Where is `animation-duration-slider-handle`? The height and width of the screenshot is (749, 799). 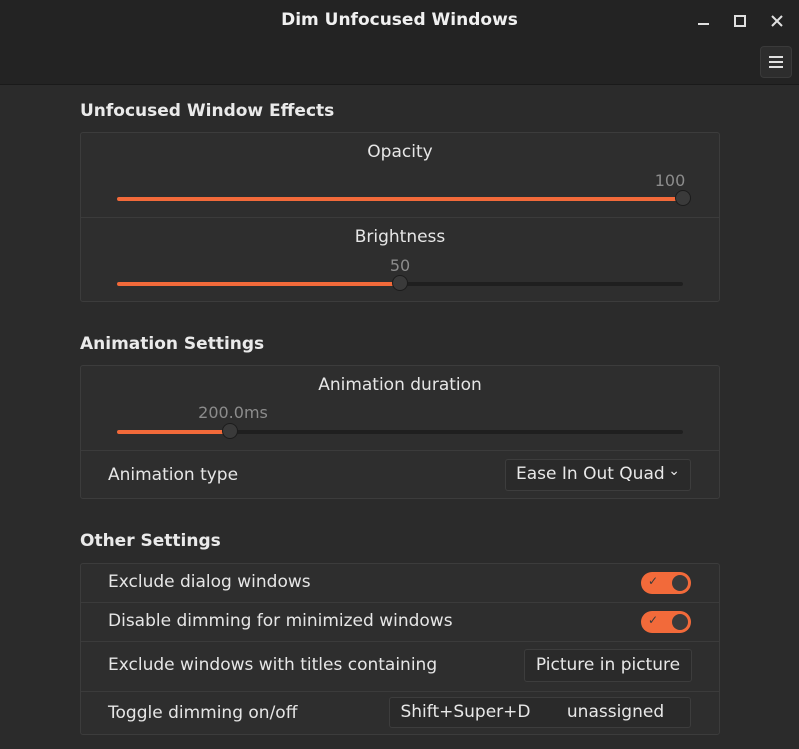
animation-duration-slider-handle is located at coordinates (230, 431).